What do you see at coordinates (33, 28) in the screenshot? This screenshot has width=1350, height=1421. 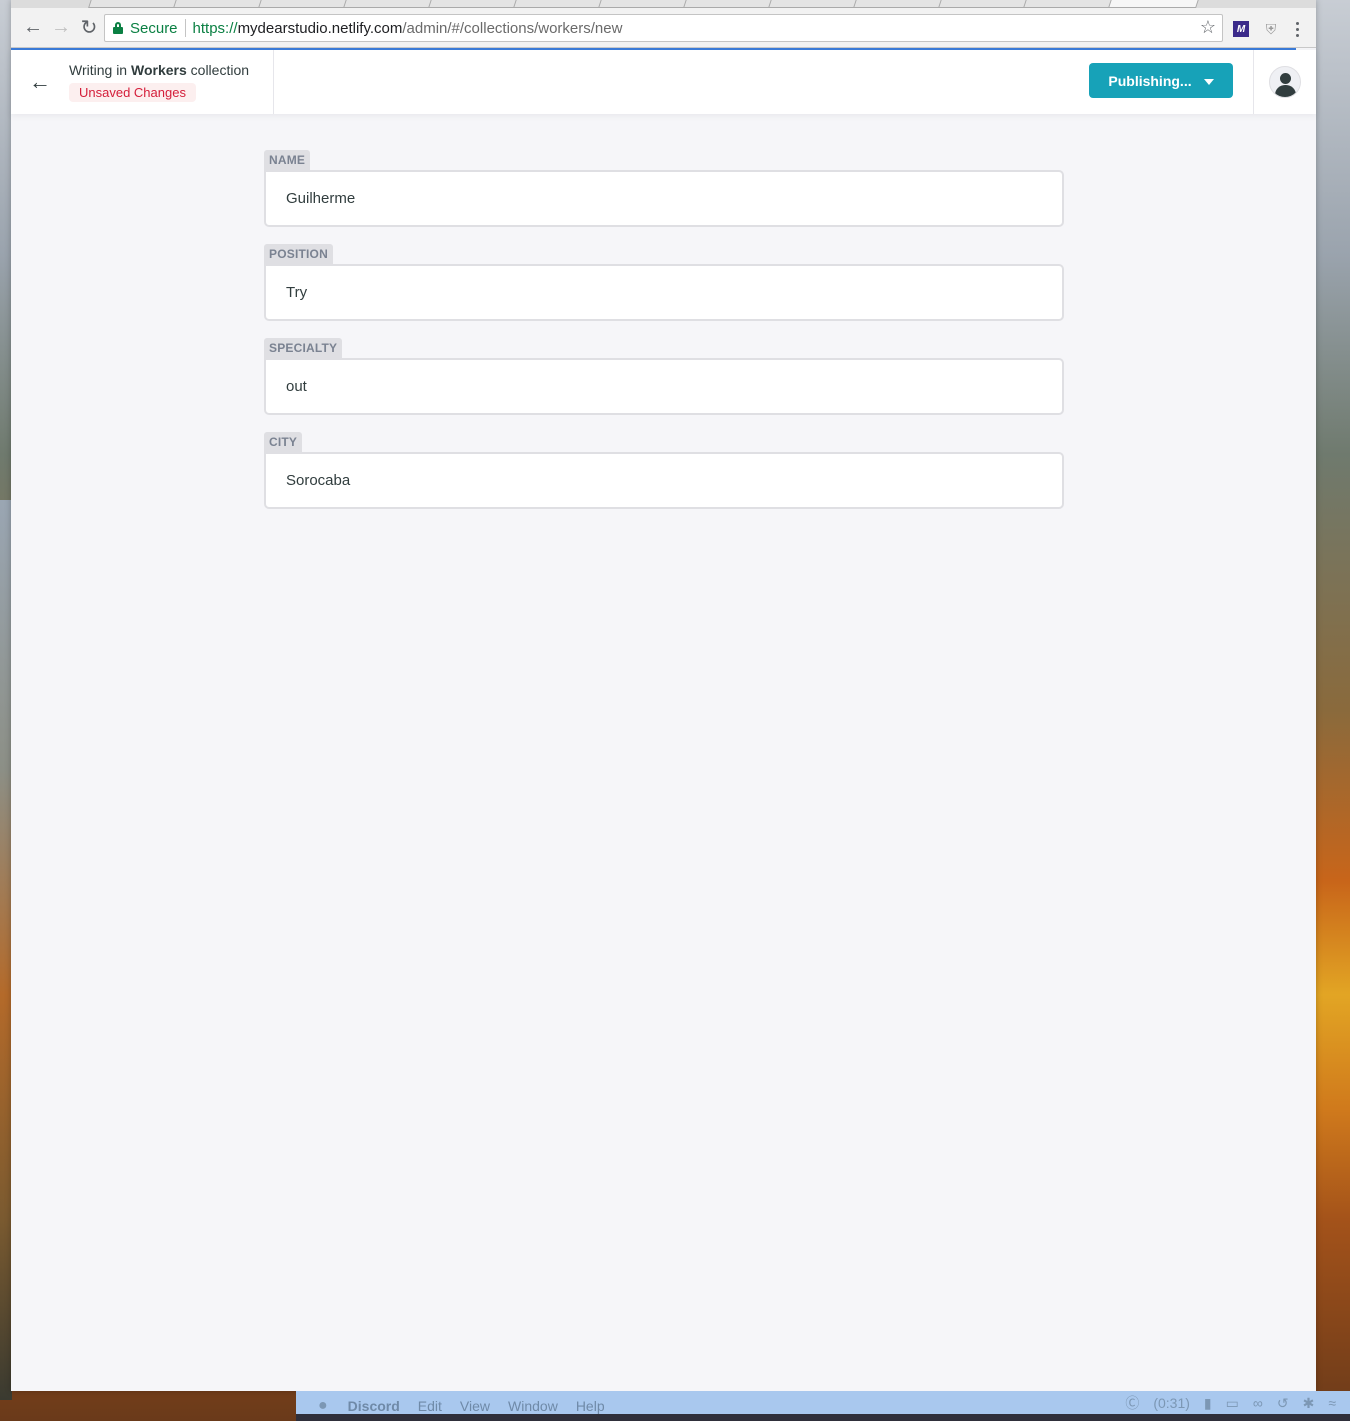 I see `back-icon: ←` at bounding box center [33, 28].